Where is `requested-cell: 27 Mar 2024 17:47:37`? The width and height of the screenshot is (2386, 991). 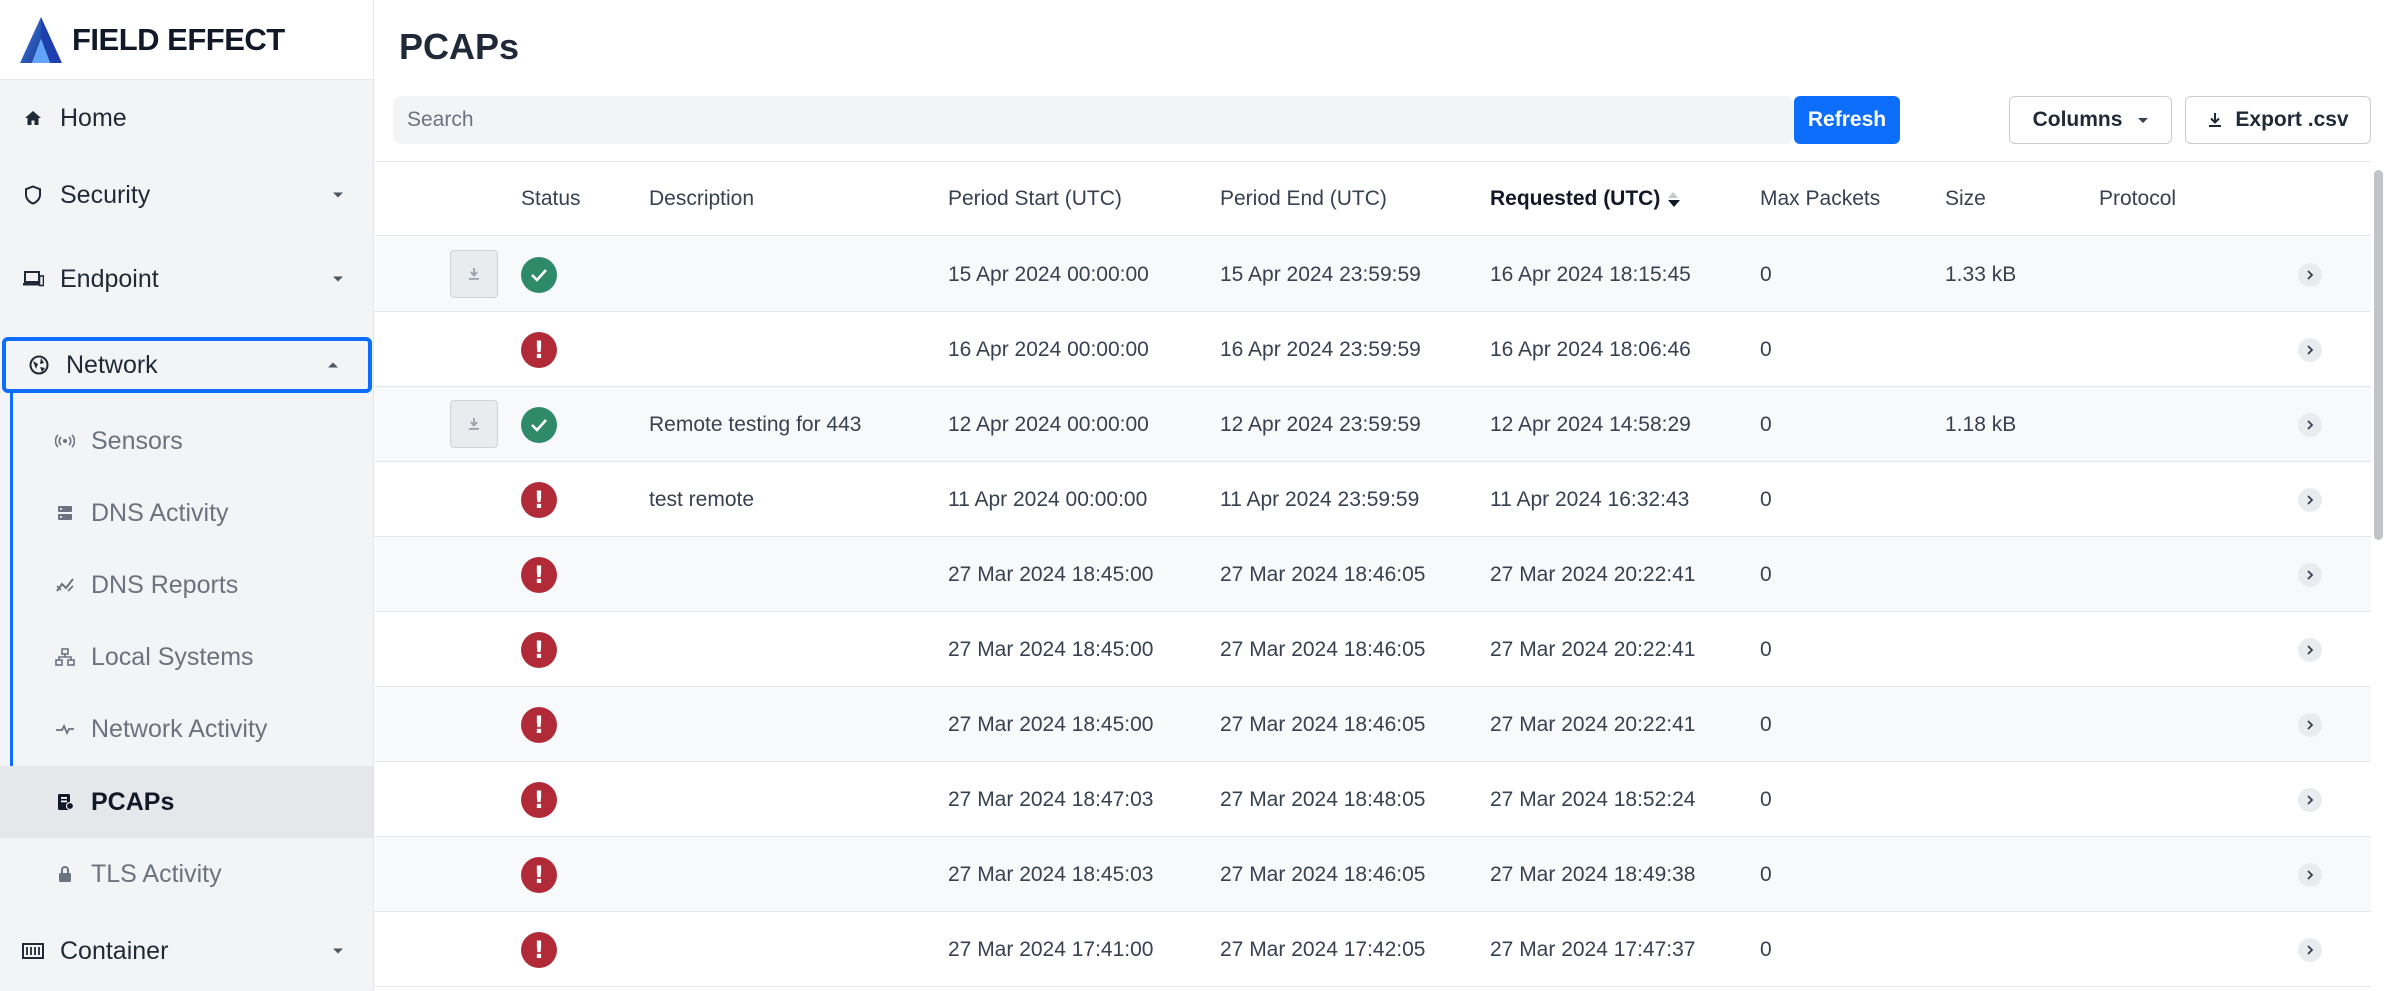
requested-cell: 27 Mar 2024 17:47:37 is located at coordinates (1593, 949).